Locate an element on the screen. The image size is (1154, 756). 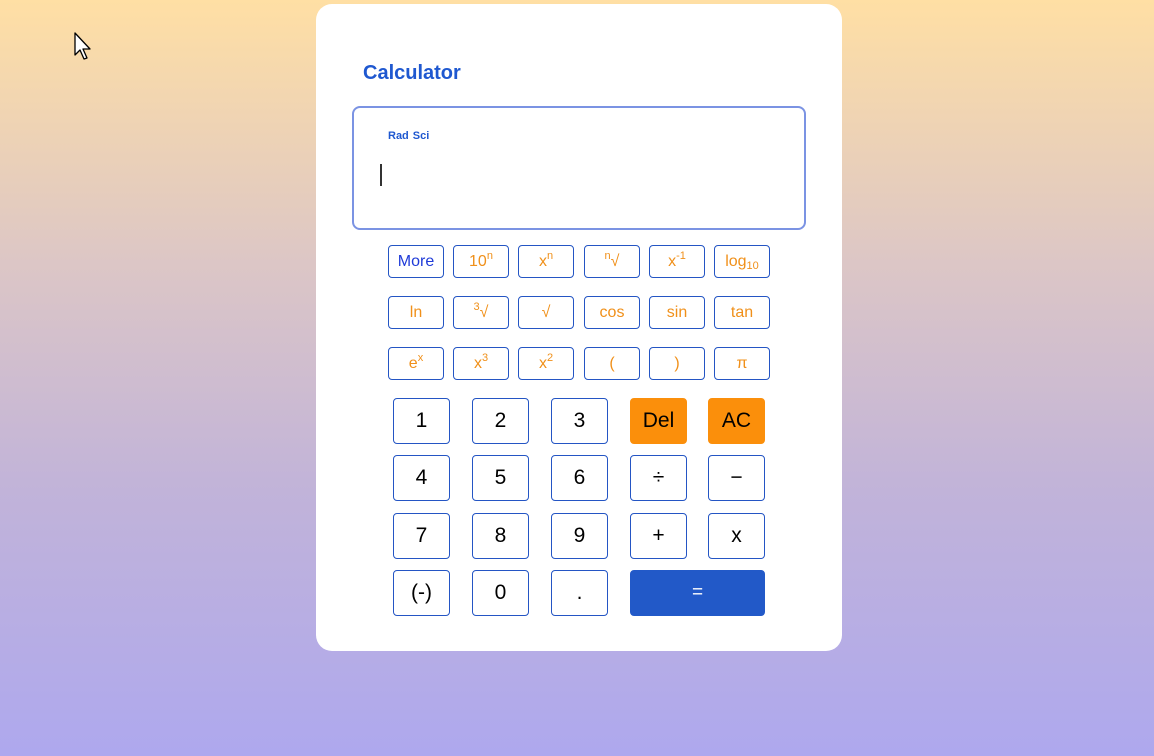
sci-key-tan-label: tan is located at coordinates (742, 312).